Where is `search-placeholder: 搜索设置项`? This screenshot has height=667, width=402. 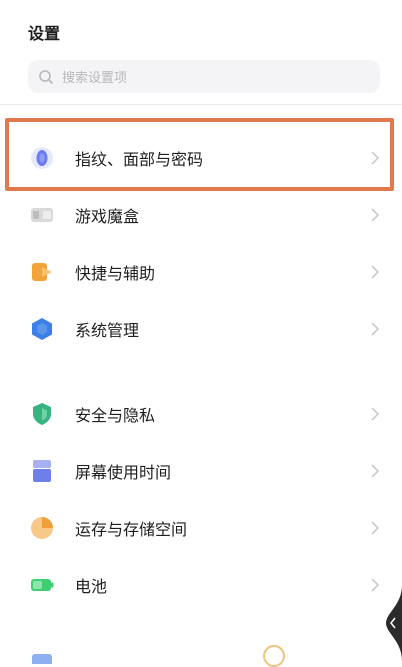 search-placeholder: 搜索设置项 is located at coordinates (95, 78).